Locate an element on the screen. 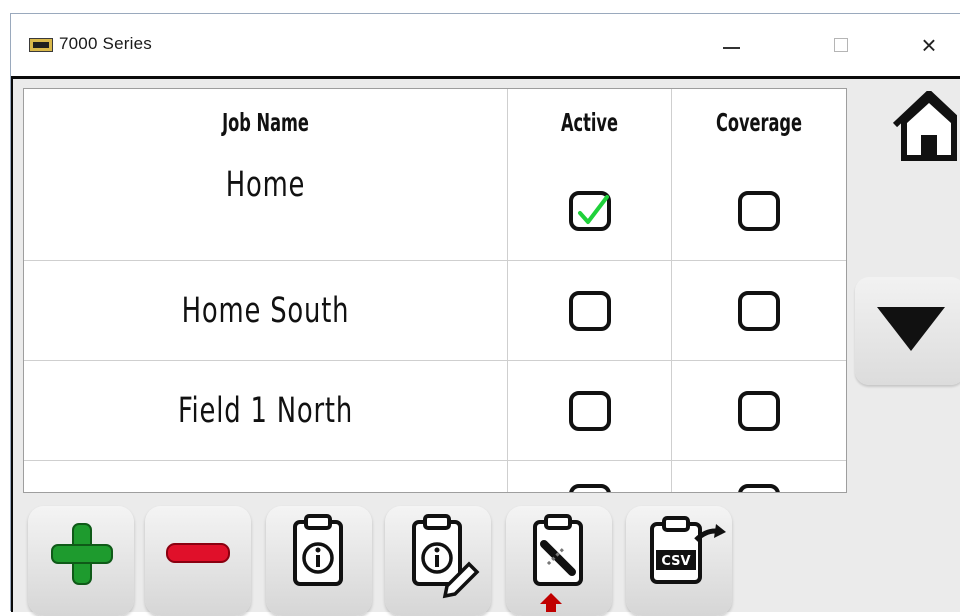 The height and width of the screenshot is (616, 960). clipboard-info-edit-icon is located at coordinates (446, 556).